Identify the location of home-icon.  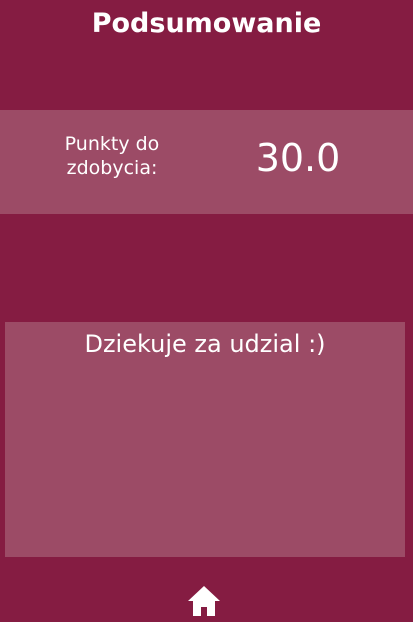
(204, 601).